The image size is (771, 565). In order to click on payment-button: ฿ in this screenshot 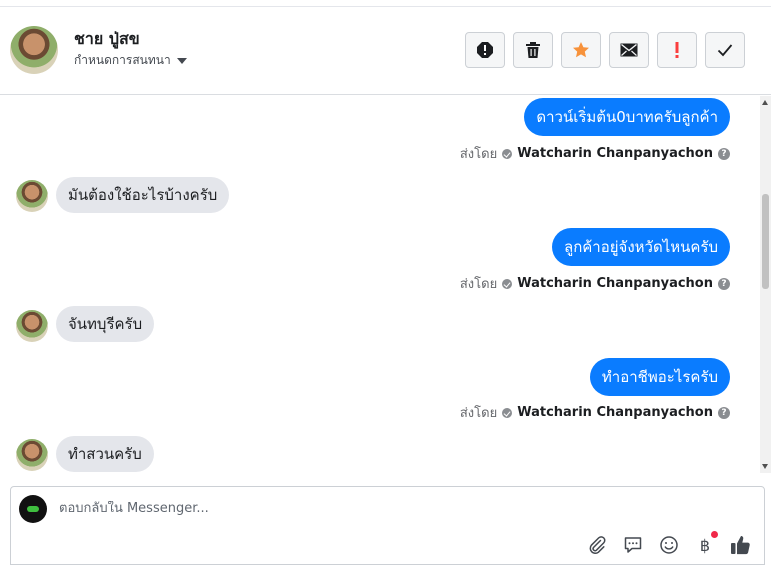, I will do `click(706, 543)`.